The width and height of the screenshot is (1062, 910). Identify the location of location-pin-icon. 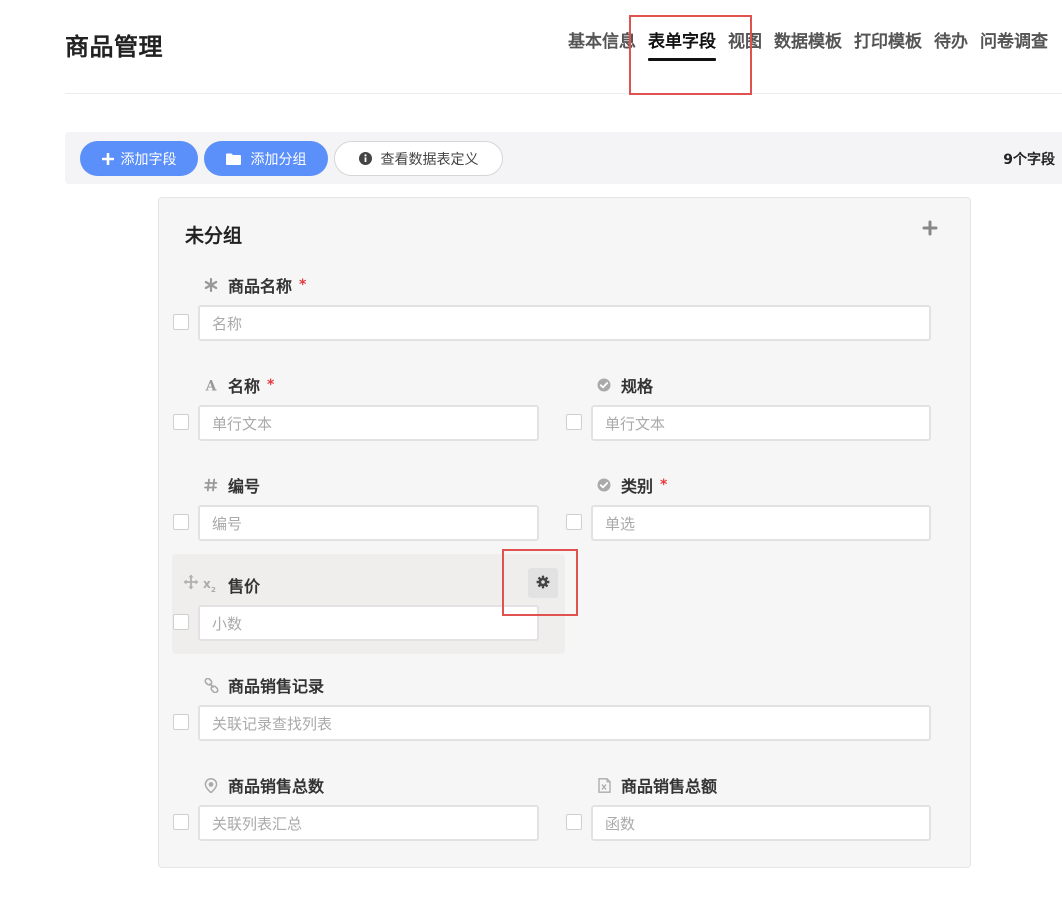
(211, 785).